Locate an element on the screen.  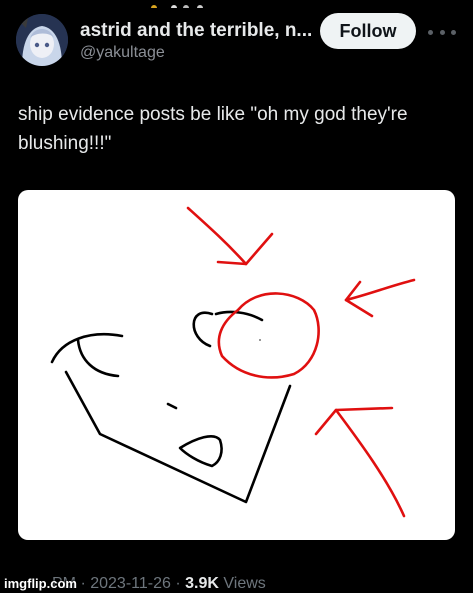
views-label: Views is located at coordinates (244, 583).